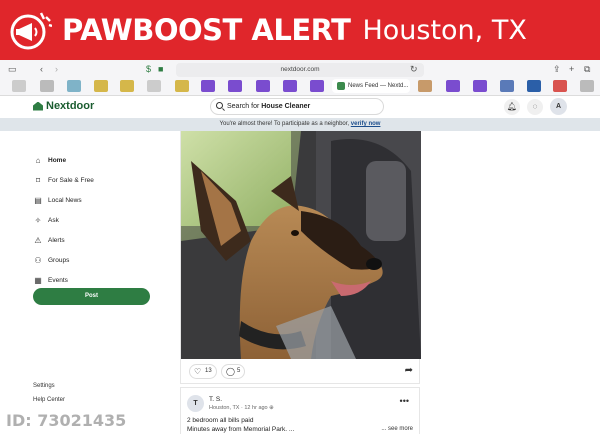 Image resolution: width=600 pixels, height=434 pixels. What do you see at coordinates (220, 420) in the screenshot?
I see `post-text-line-1: 2 bedroom all bills paid` at bounding box center [220, 420].